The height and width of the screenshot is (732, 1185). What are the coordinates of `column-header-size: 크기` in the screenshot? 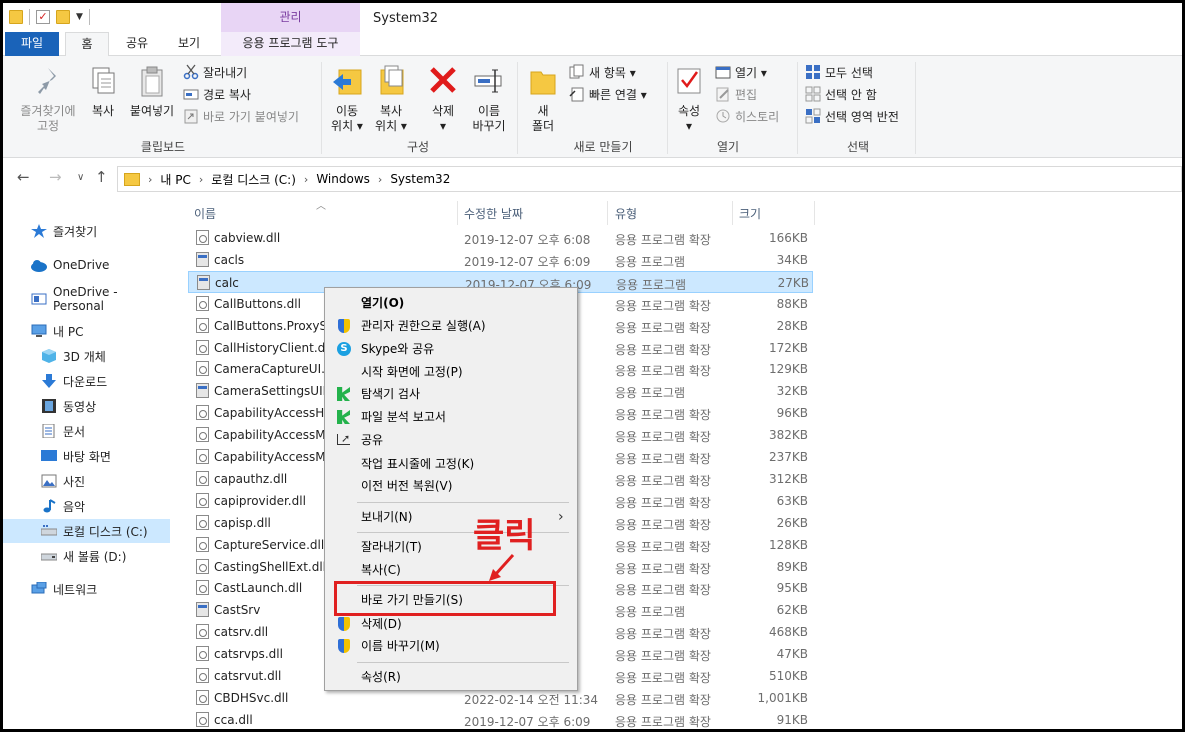 It's located at (750, 213).